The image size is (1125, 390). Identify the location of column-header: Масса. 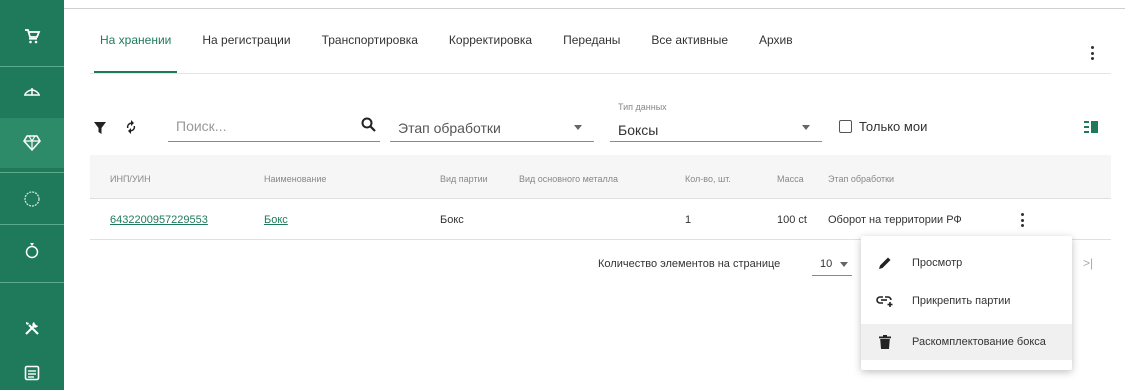
(790, 179).